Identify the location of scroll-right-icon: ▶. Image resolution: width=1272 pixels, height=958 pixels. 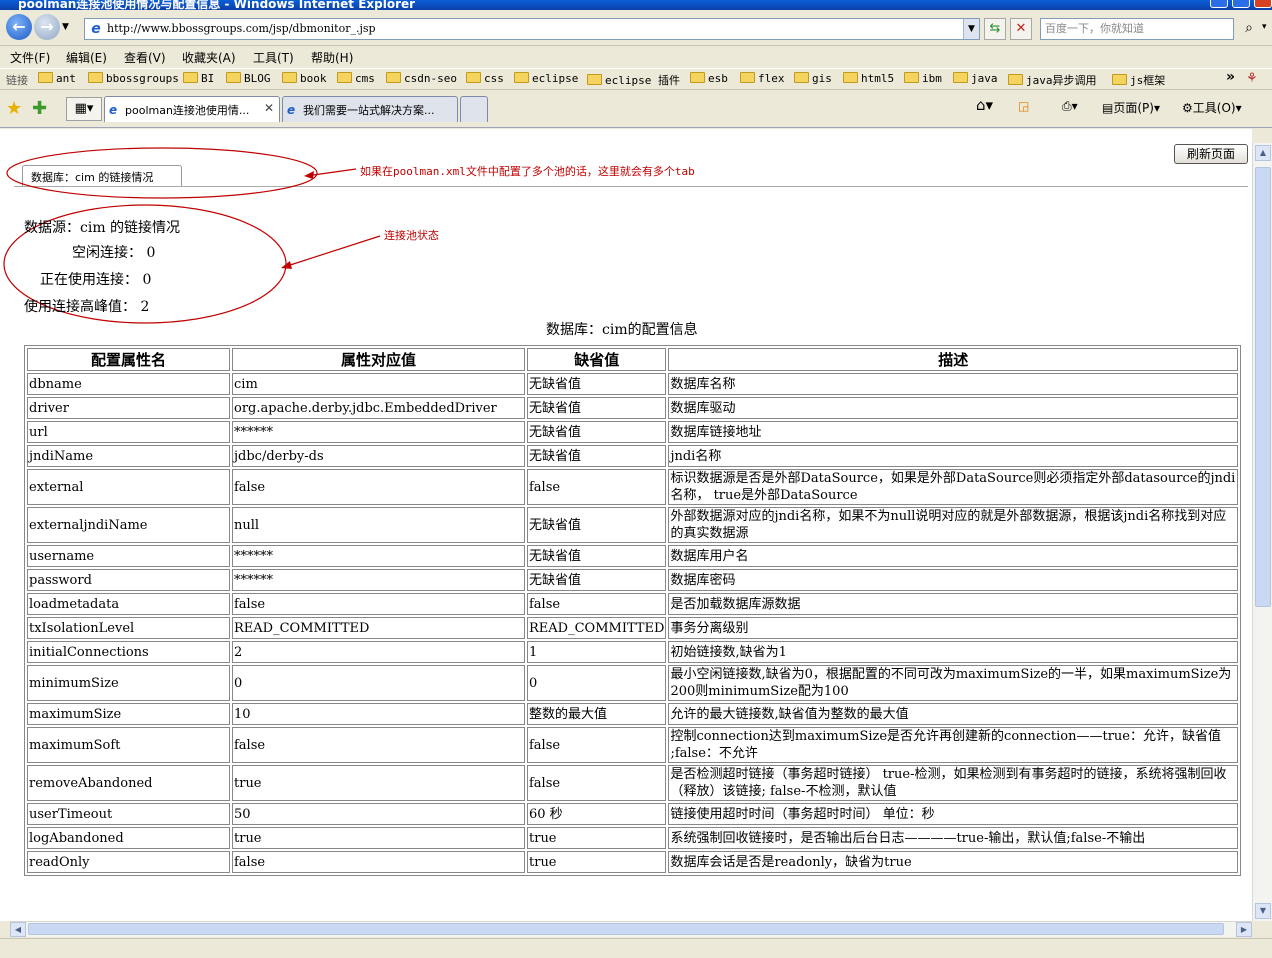
(1244, 929).